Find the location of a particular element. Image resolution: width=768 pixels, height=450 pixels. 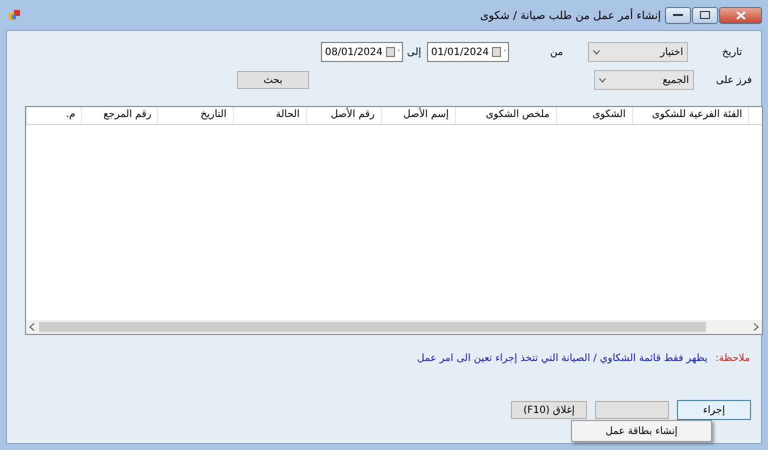

search-button: بحث is located at coordinates (273, 80).